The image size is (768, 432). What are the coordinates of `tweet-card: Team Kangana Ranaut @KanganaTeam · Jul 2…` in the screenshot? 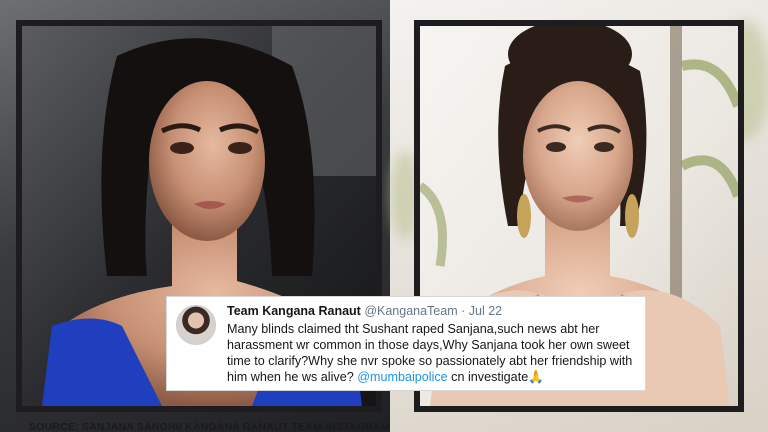 It's located at (406, 343).